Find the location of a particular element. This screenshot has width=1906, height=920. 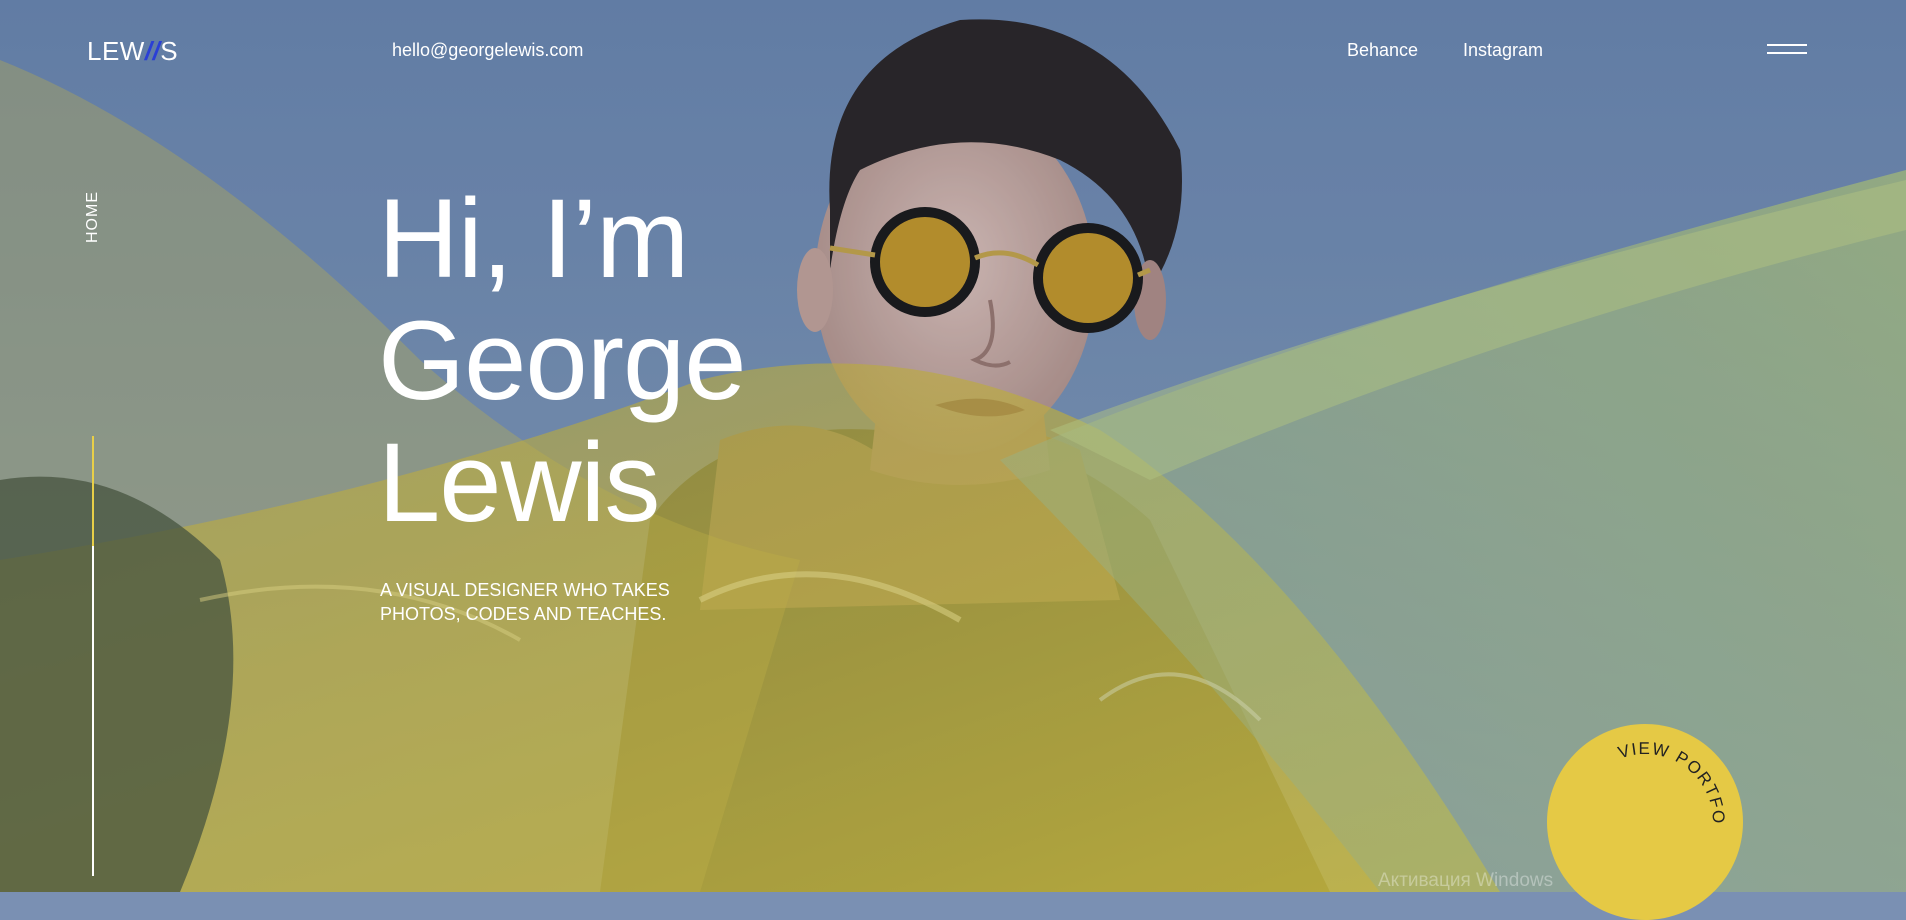

hamburger-menu-icon is located at coordinates (1787, 50).